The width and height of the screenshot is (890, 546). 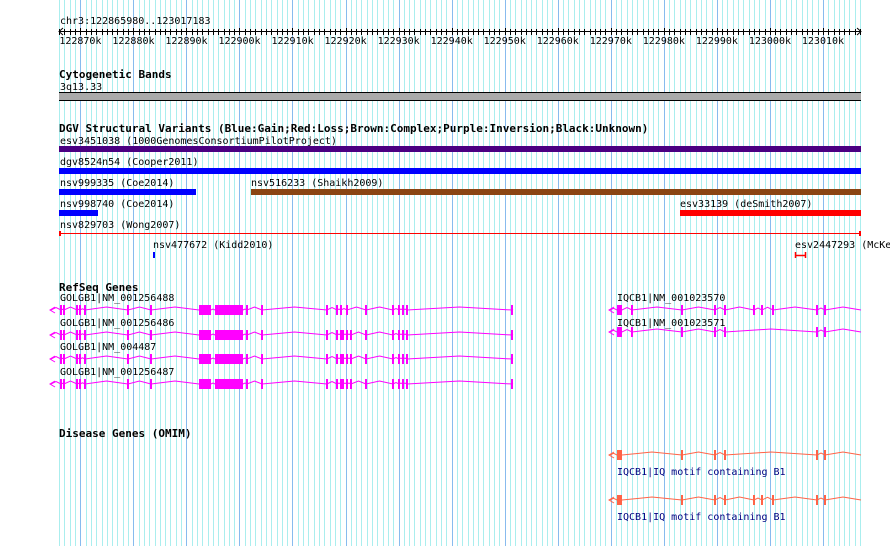 What do you see at coordinates (117, 204) in the screenshot?
I see `dgv-feature-label: nsv998740 (Coe2014)` at bounding box center [117, 204].